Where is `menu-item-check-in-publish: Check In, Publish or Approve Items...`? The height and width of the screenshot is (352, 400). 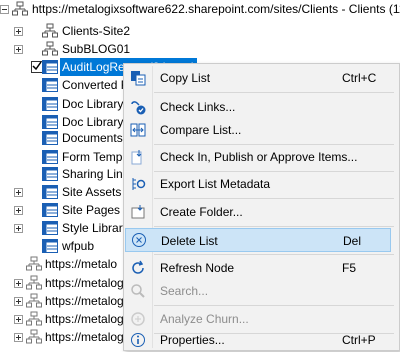
menu-item-check-in-publish: Check In, Publish or Approve Items... is located at coordinates (261, 157).